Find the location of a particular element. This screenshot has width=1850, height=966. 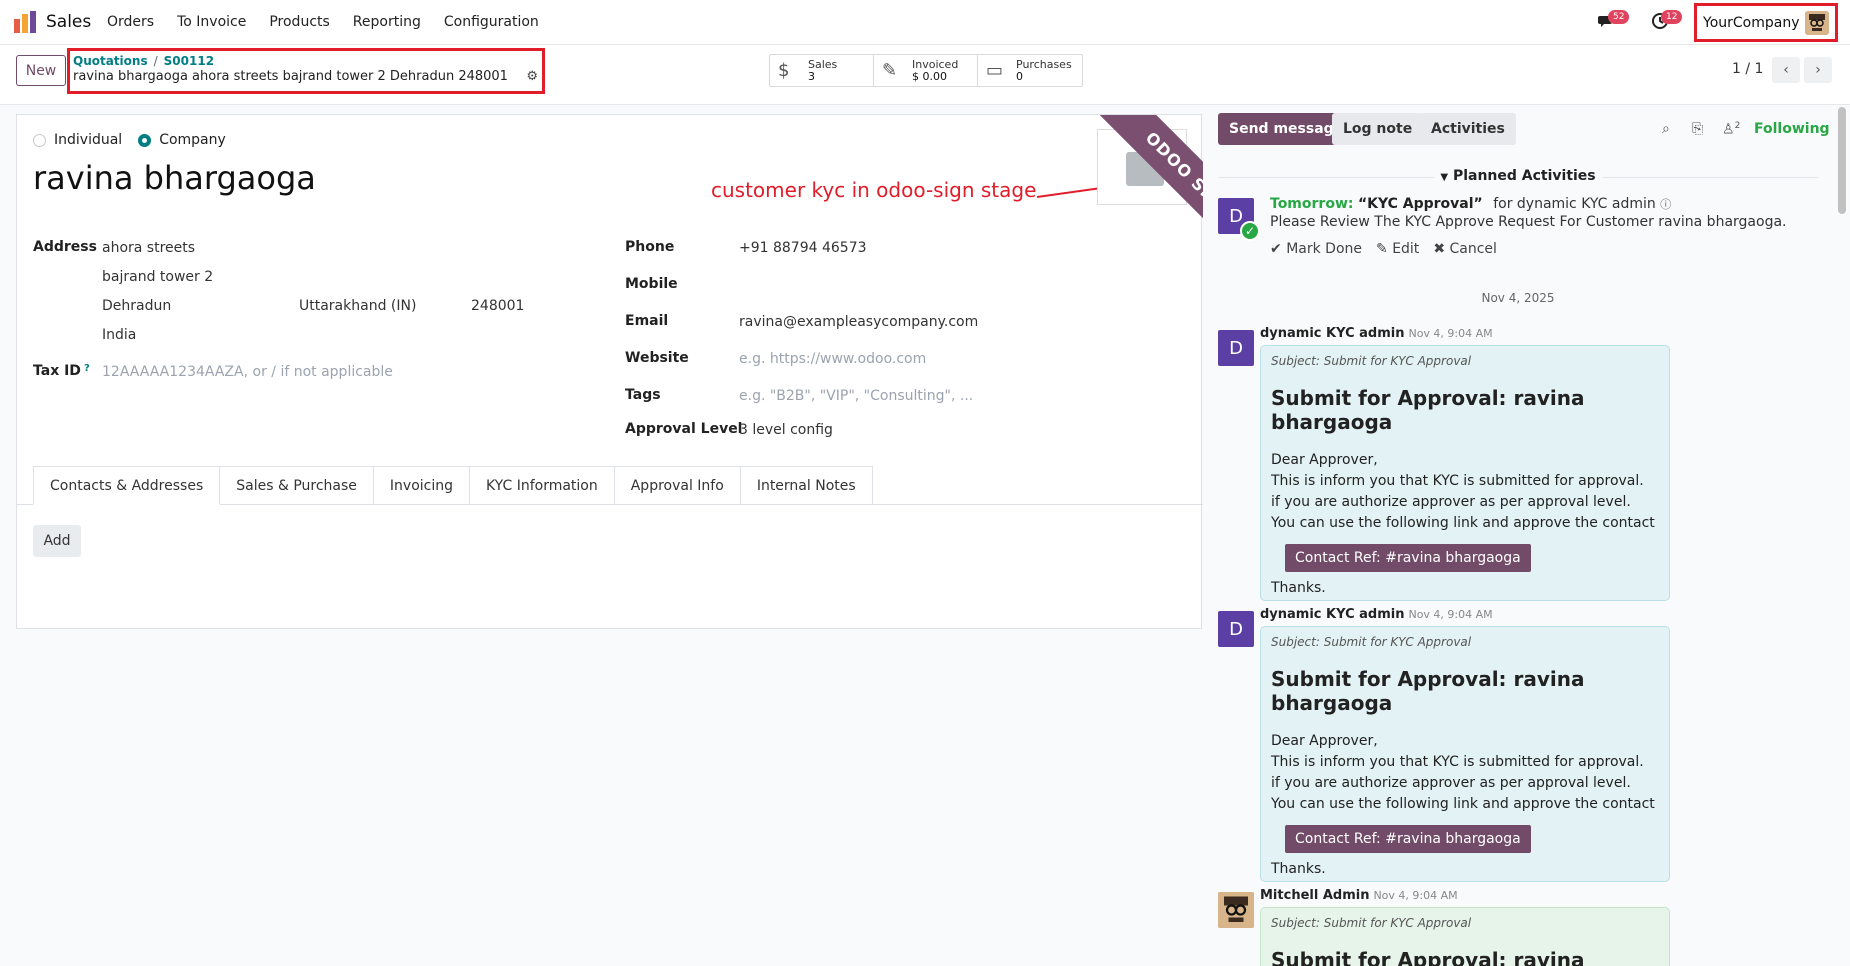

message-avatar is located at coordinates (1236, 910).